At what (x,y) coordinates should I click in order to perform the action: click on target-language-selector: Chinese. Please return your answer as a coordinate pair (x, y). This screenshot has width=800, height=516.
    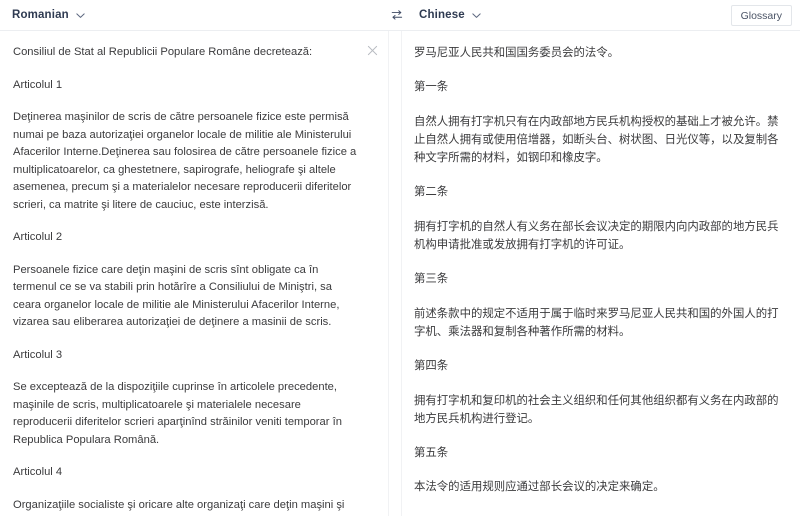
    Looking at the image, I should click on (450, 15).